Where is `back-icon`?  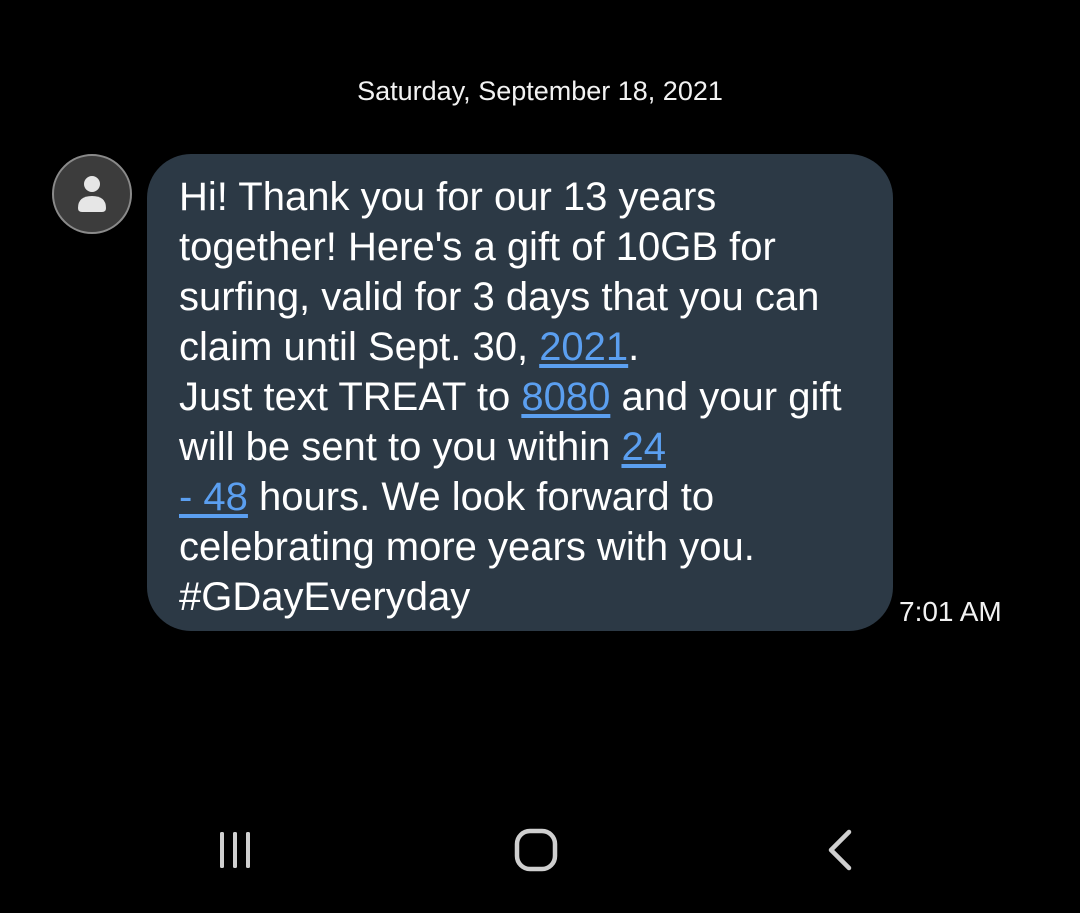
back-icon is located at coordinates (840, 850).